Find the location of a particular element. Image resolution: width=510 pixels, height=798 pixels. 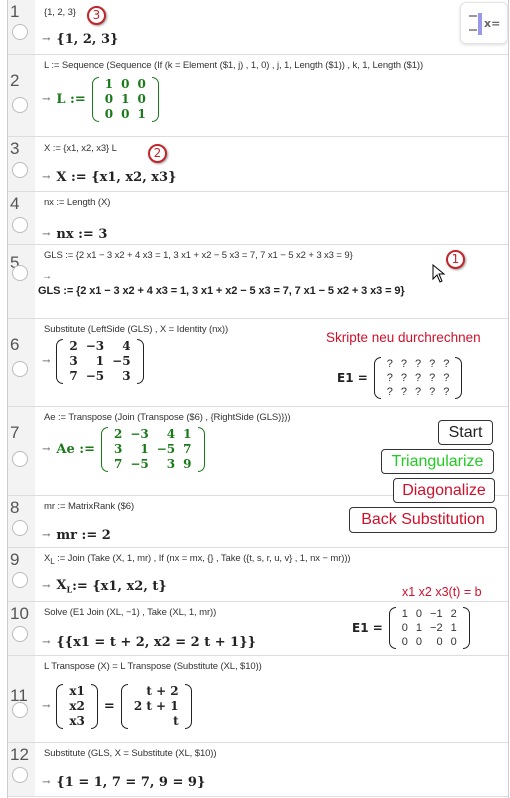

highlight-bar is located at coordinates (480, 24).